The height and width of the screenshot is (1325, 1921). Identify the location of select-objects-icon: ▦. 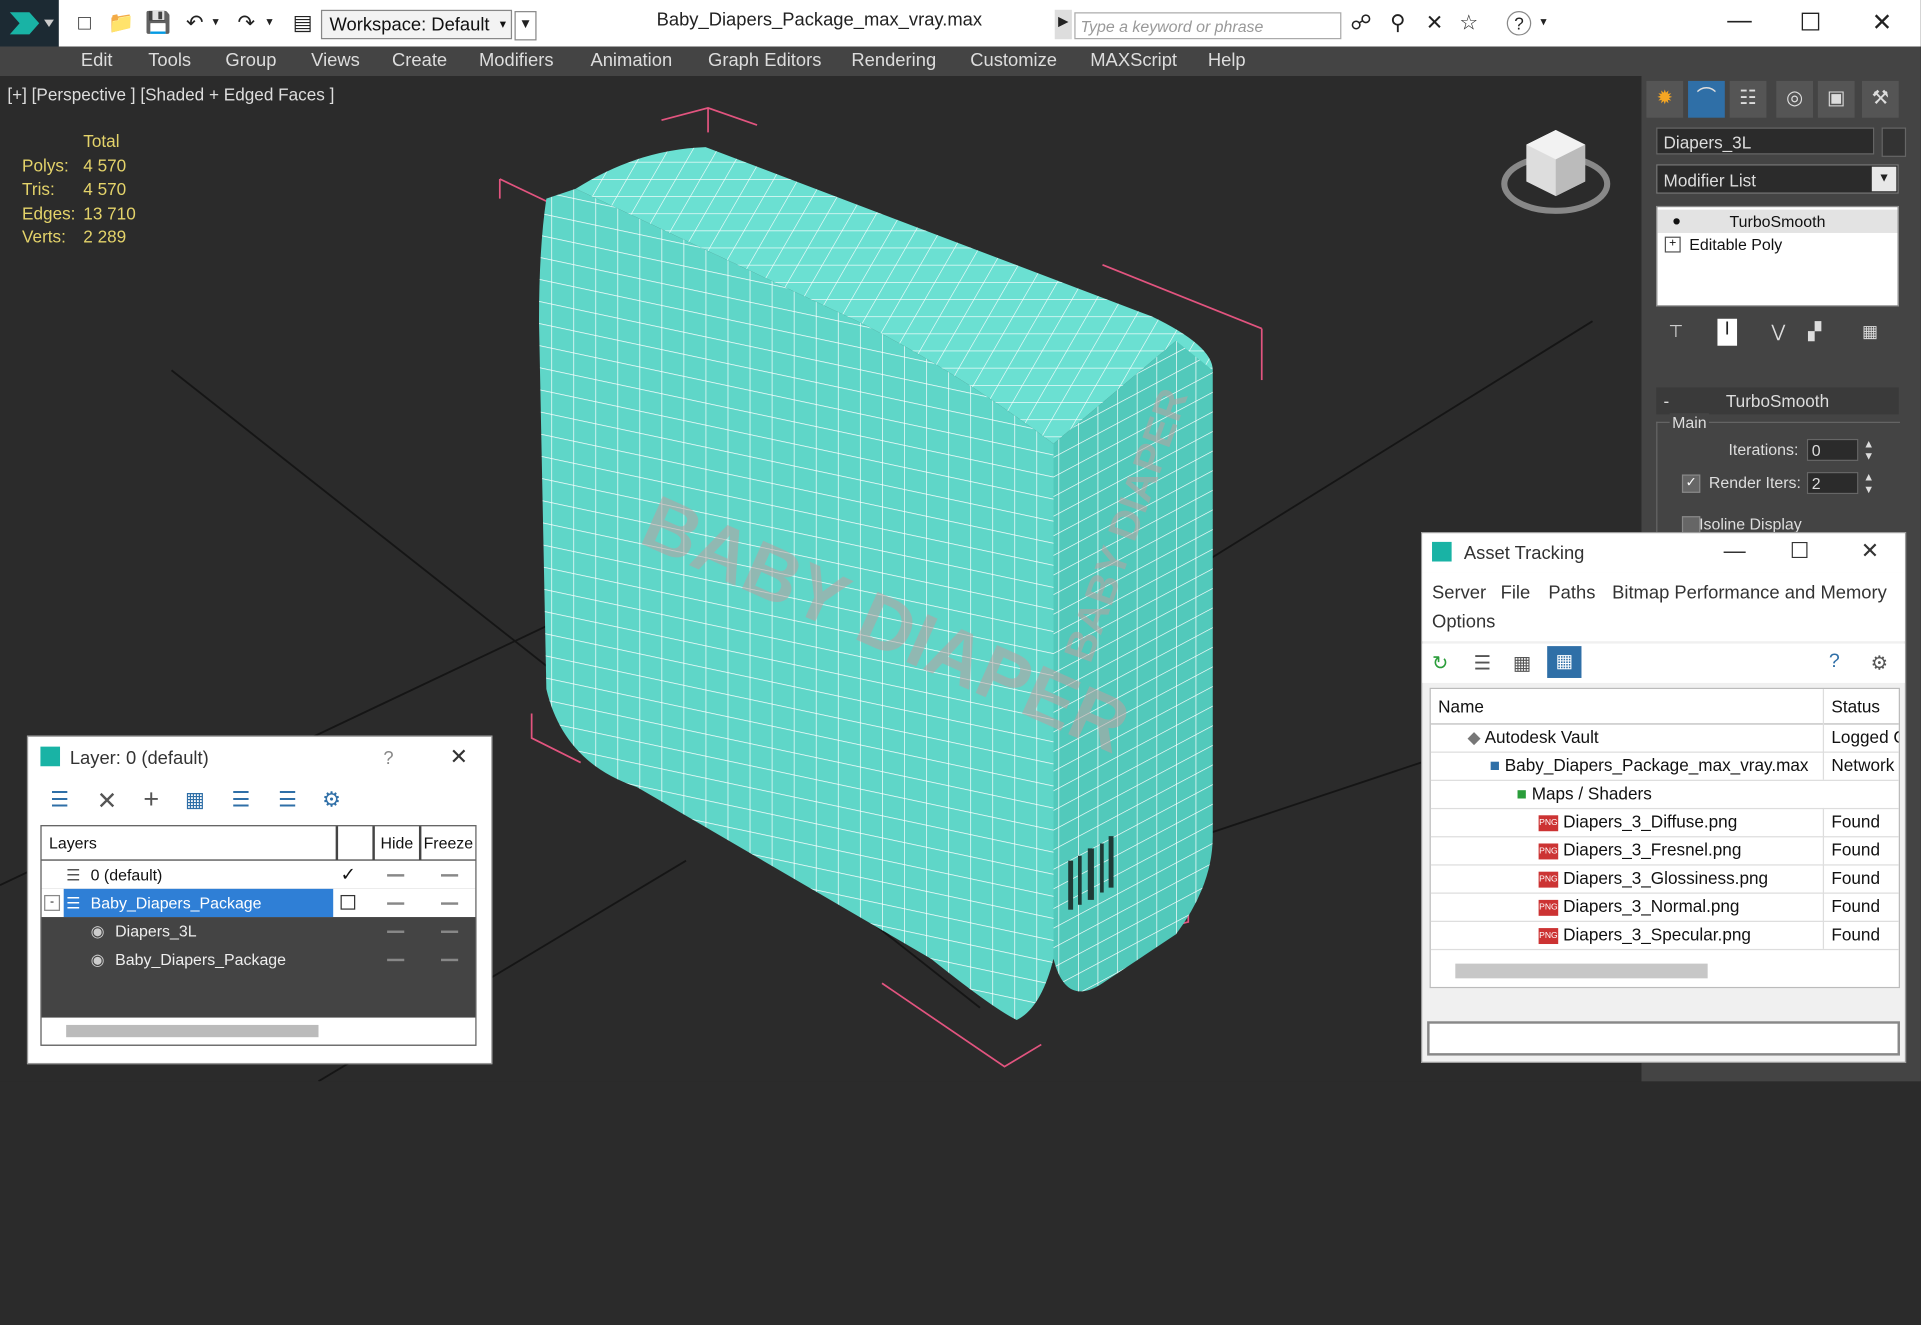
(195, 800).